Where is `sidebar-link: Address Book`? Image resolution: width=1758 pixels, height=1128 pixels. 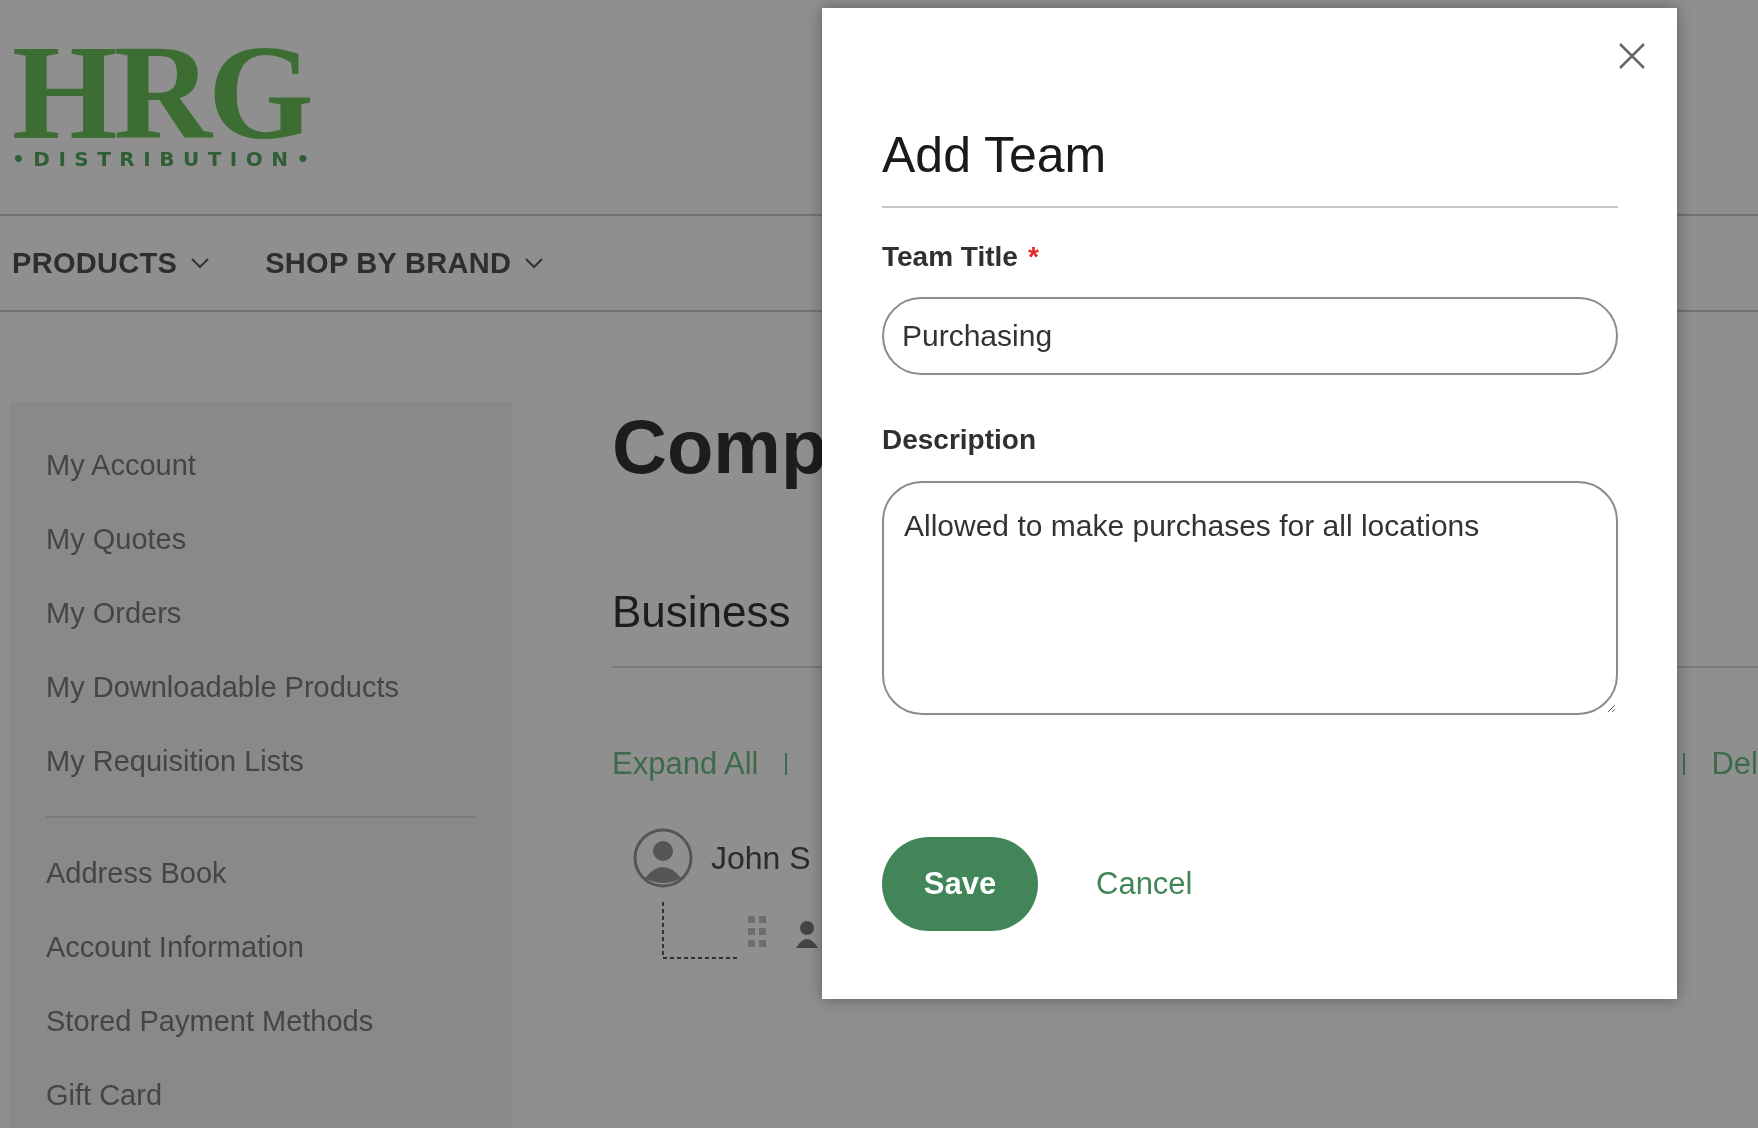 sidebar-link: Address Book is located at coordinates (261, 873).